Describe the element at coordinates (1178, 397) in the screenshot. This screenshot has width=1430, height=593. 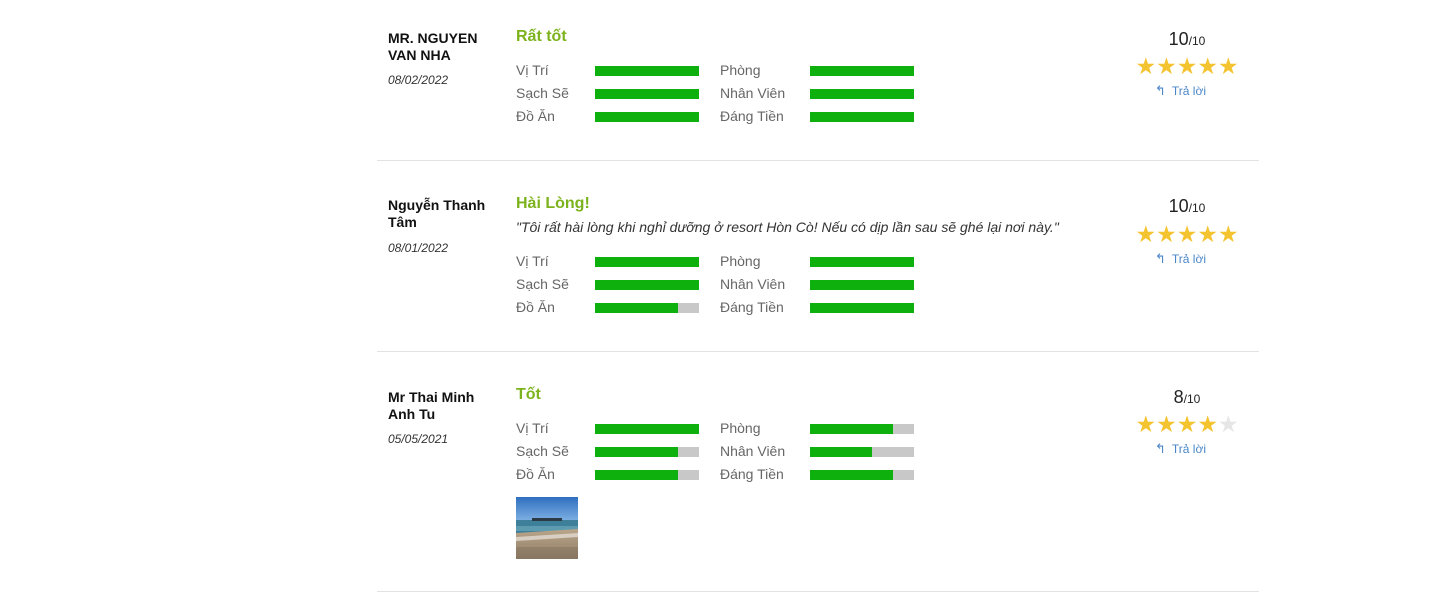
I see `score-value: 8` at that location.